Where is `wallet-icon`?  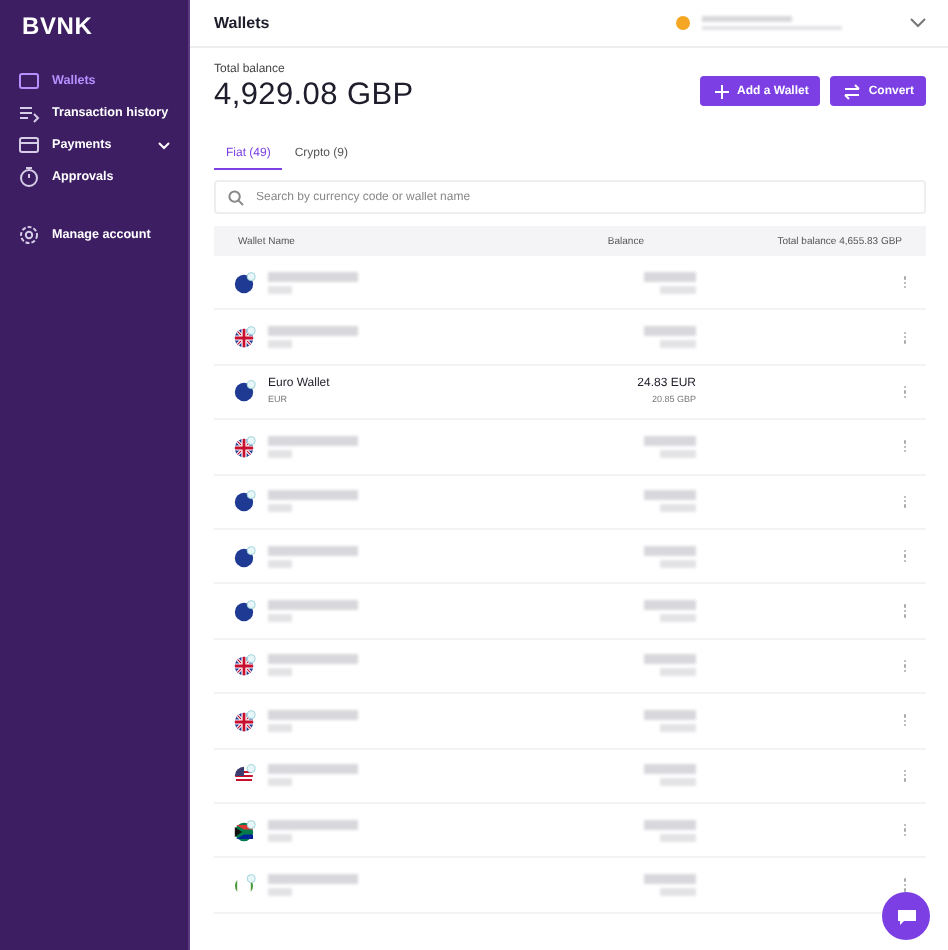 wallet-icon is located at coordinates (29, 81).